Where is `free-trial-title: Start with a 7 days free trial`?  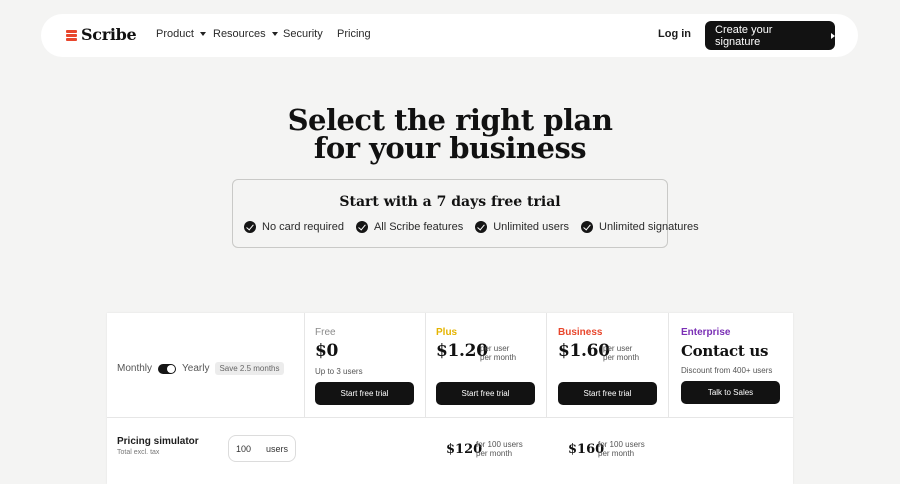 free-trial-title: Start with a 7 days free trial is located at coordinates (450, 202).